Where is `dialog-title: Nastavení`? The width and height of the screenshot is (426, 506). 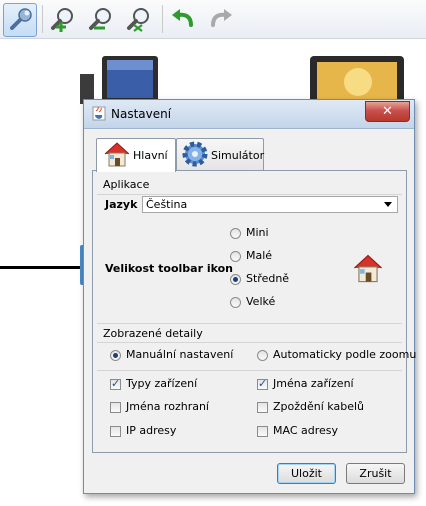
dialog-title: Nastavení is located at coordinates (141, 114).